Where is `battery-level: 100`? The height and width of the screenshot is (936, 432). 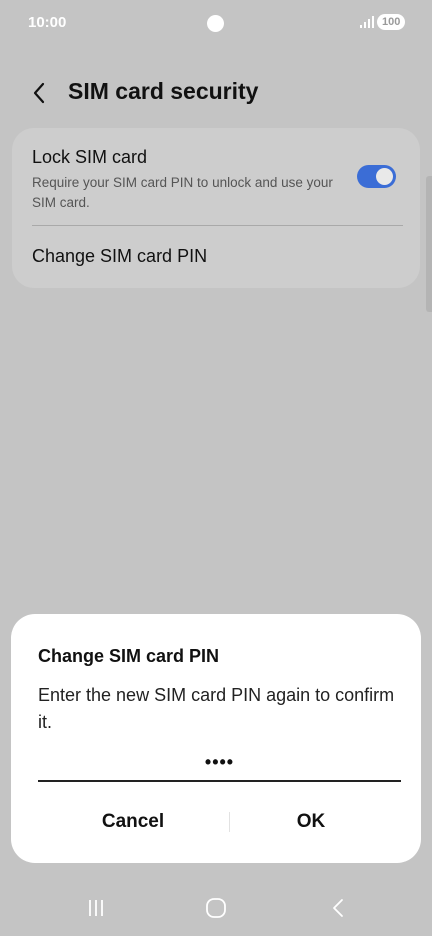 battery-level: 100 is located at coordinates (391, 22).